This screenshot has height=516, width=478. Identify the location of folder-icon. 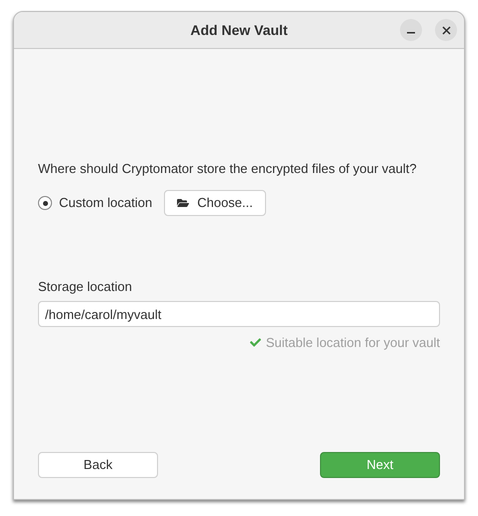
(183, 203).